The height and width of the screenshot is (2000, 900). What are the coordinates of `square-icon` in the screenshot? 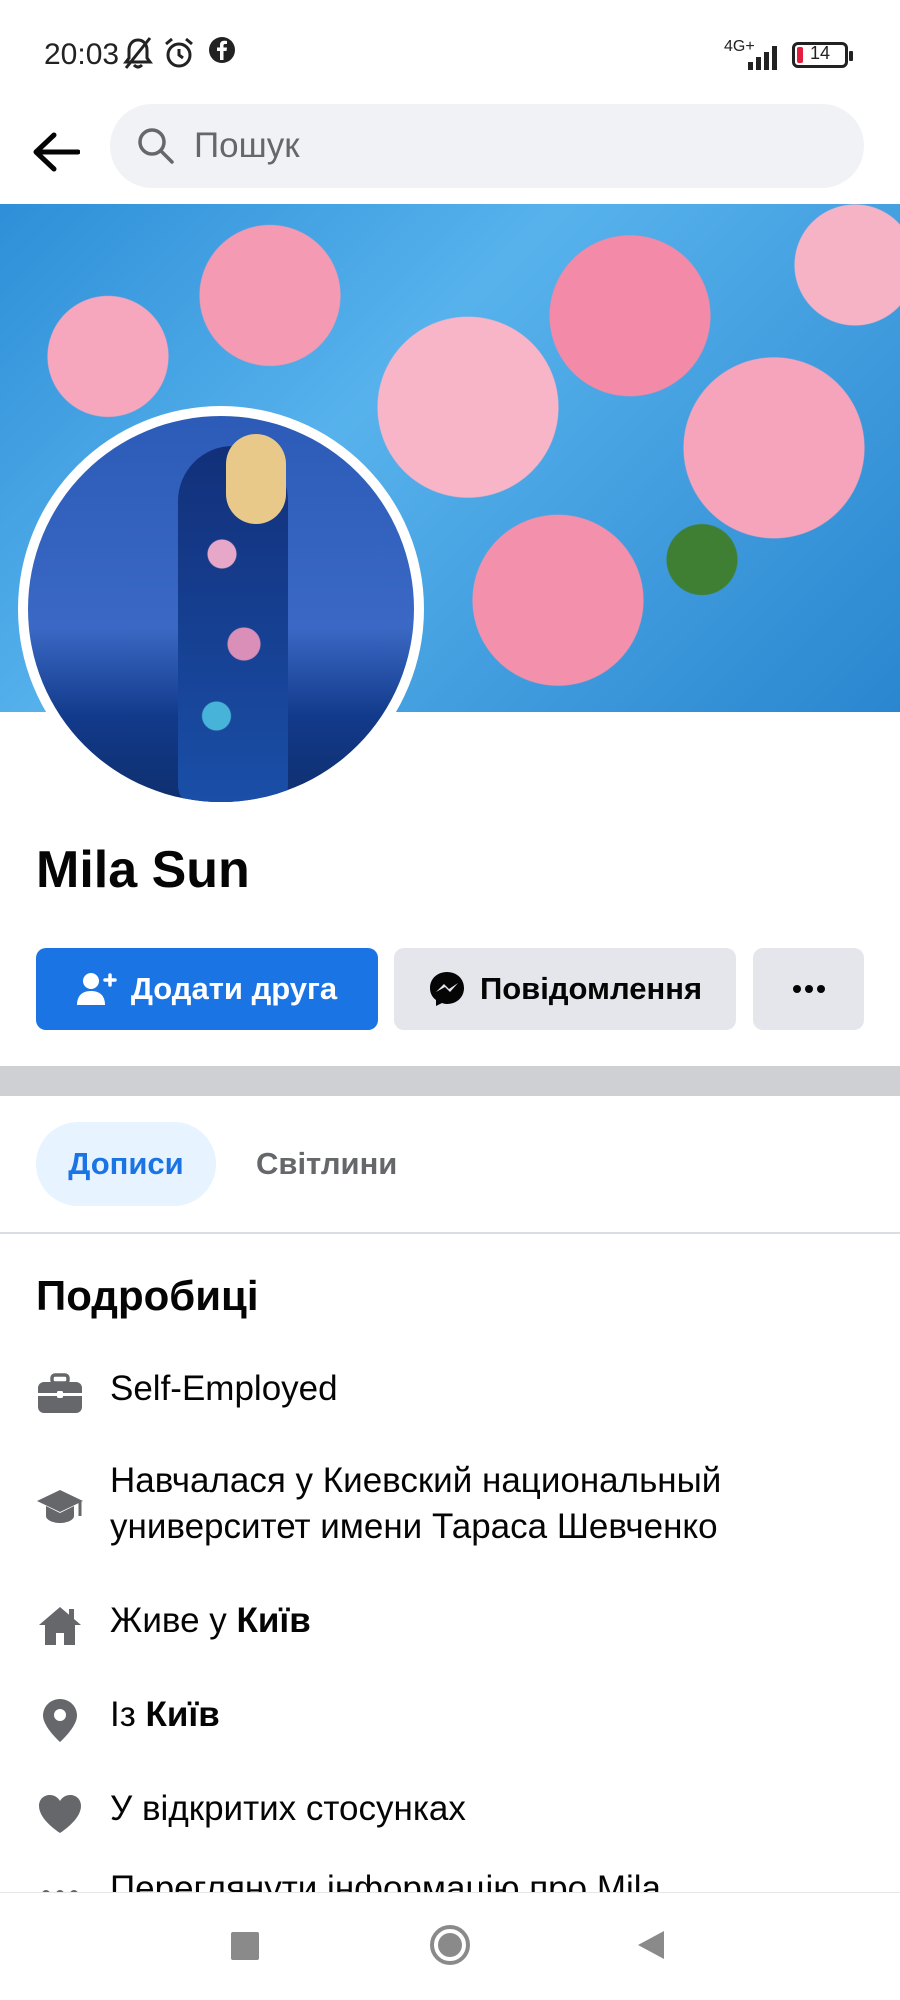 It's located at (245, 1946).